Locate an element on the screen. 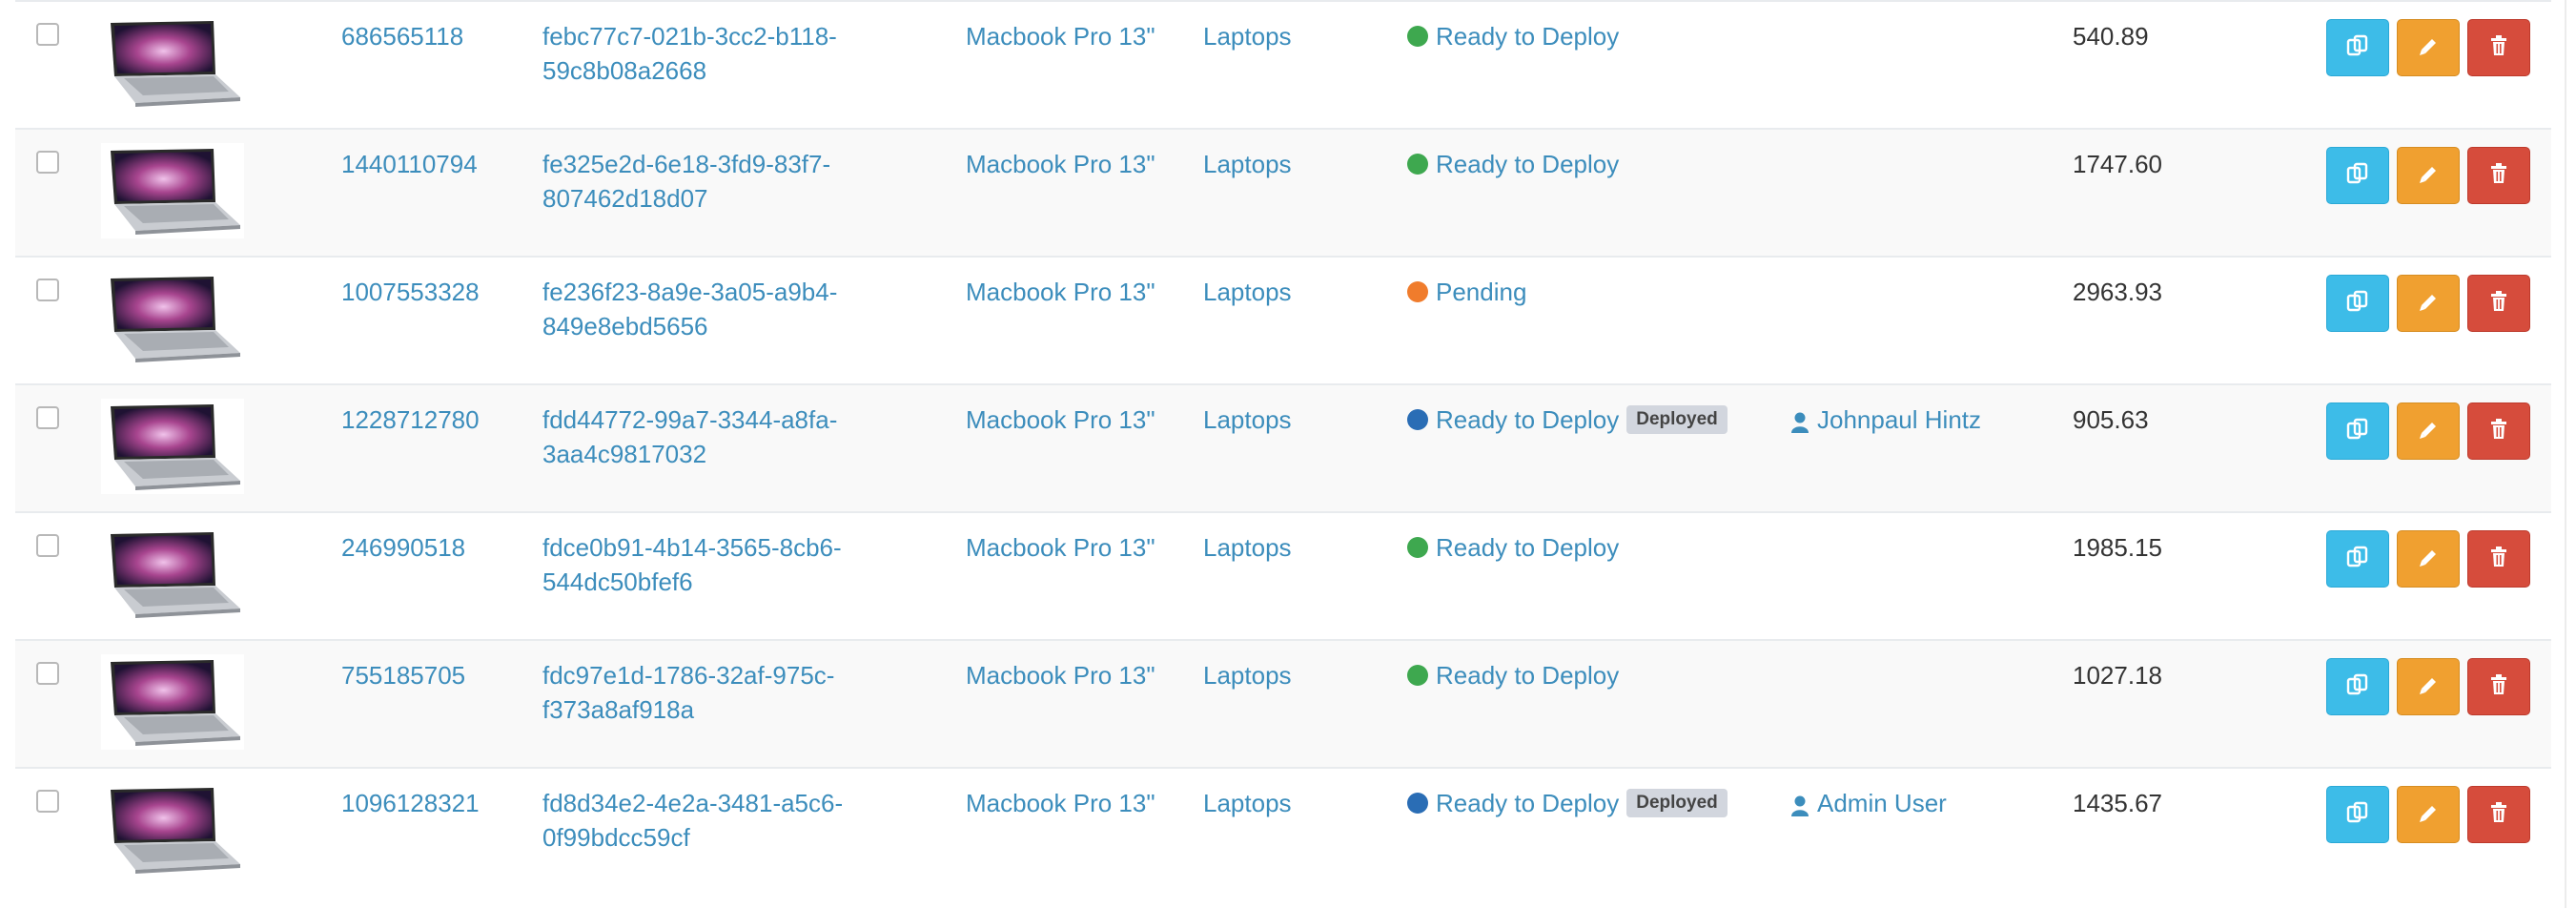 This screenshot has height=908, width=2576. status-cell: Ready to Deploy Deployed is located at coordinates (1567, 803).